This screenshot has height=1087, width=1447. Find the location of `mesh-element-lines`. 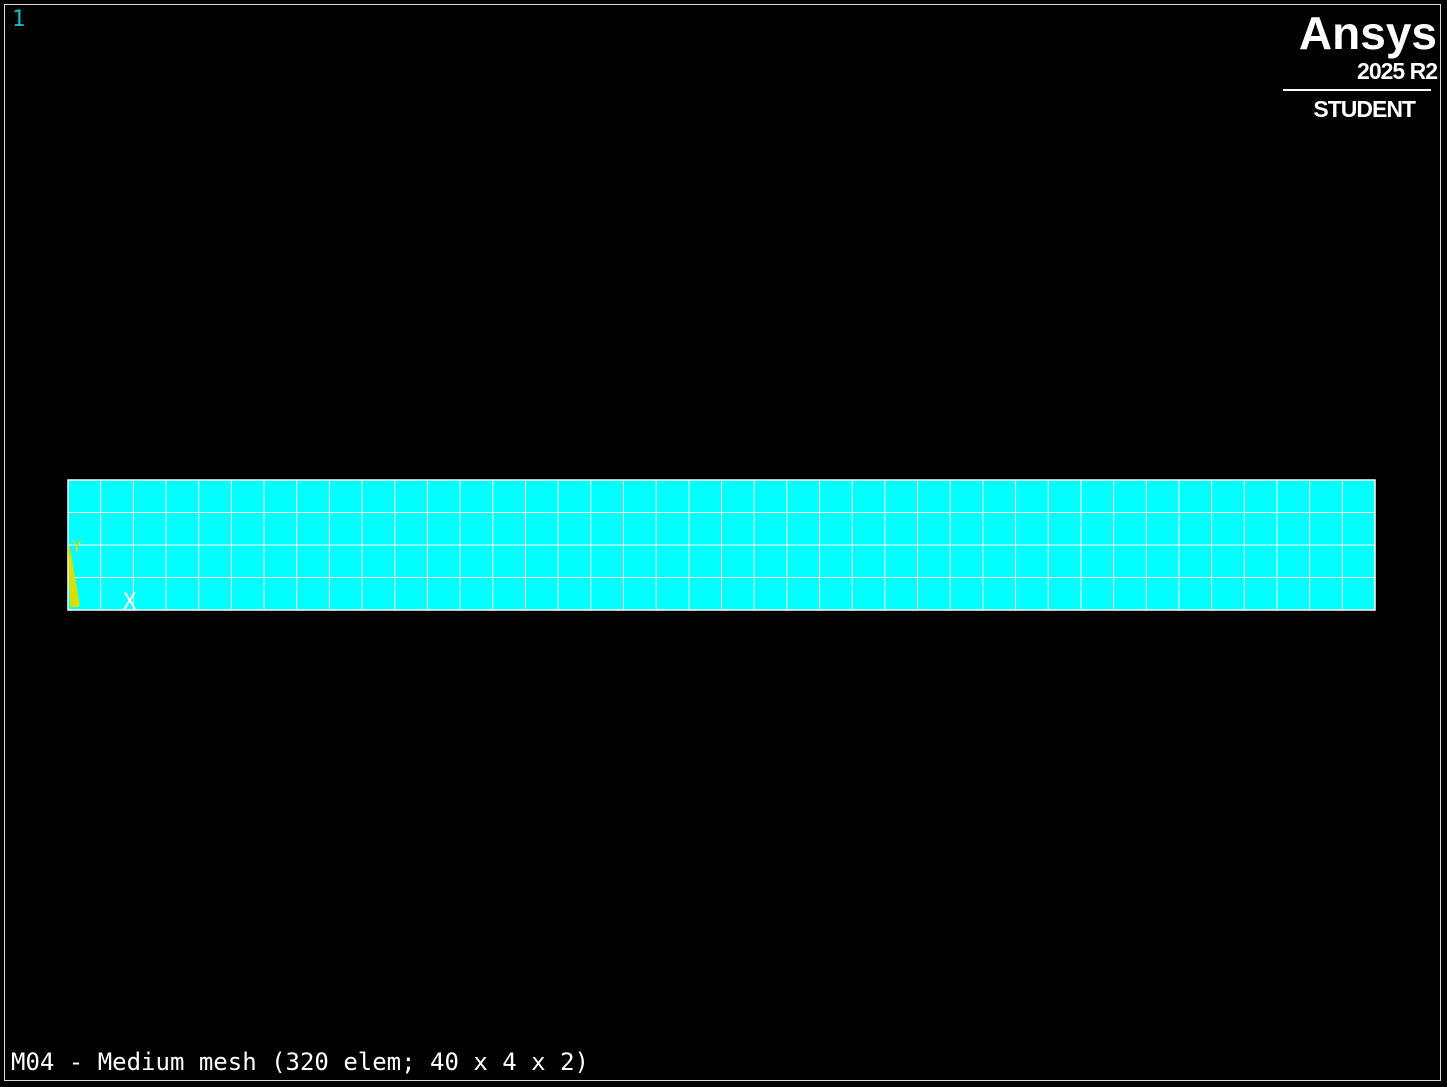

mesh-element-lines is located at coordinates (721, 545).